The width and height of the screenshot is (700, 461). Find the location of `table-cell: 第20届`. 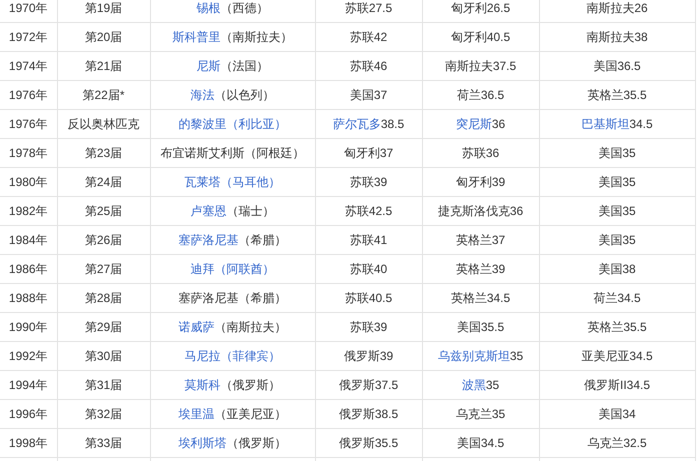

table-cell: 第20届 is located at coordinates (103, 37).